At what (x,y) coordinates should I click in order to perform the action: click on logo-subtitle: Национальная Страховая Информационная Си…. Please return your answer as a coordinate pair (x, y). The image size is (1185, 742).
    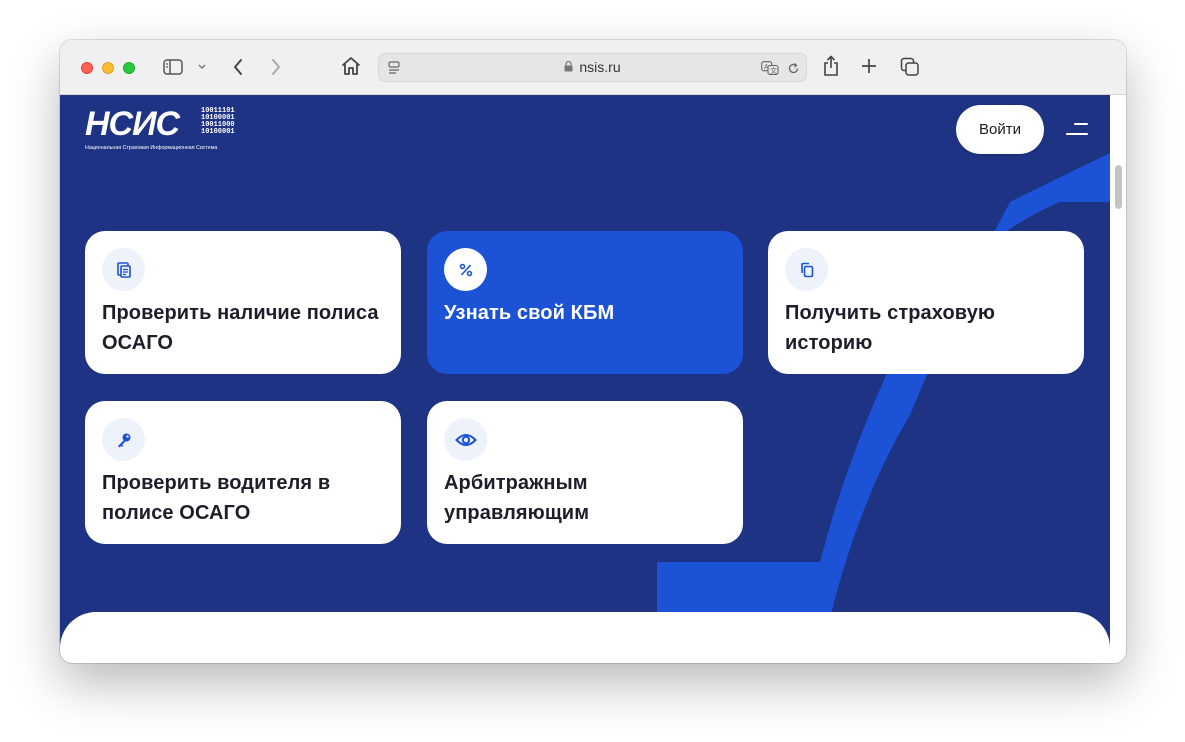
    Looking at the image, I should click on (151, 148).